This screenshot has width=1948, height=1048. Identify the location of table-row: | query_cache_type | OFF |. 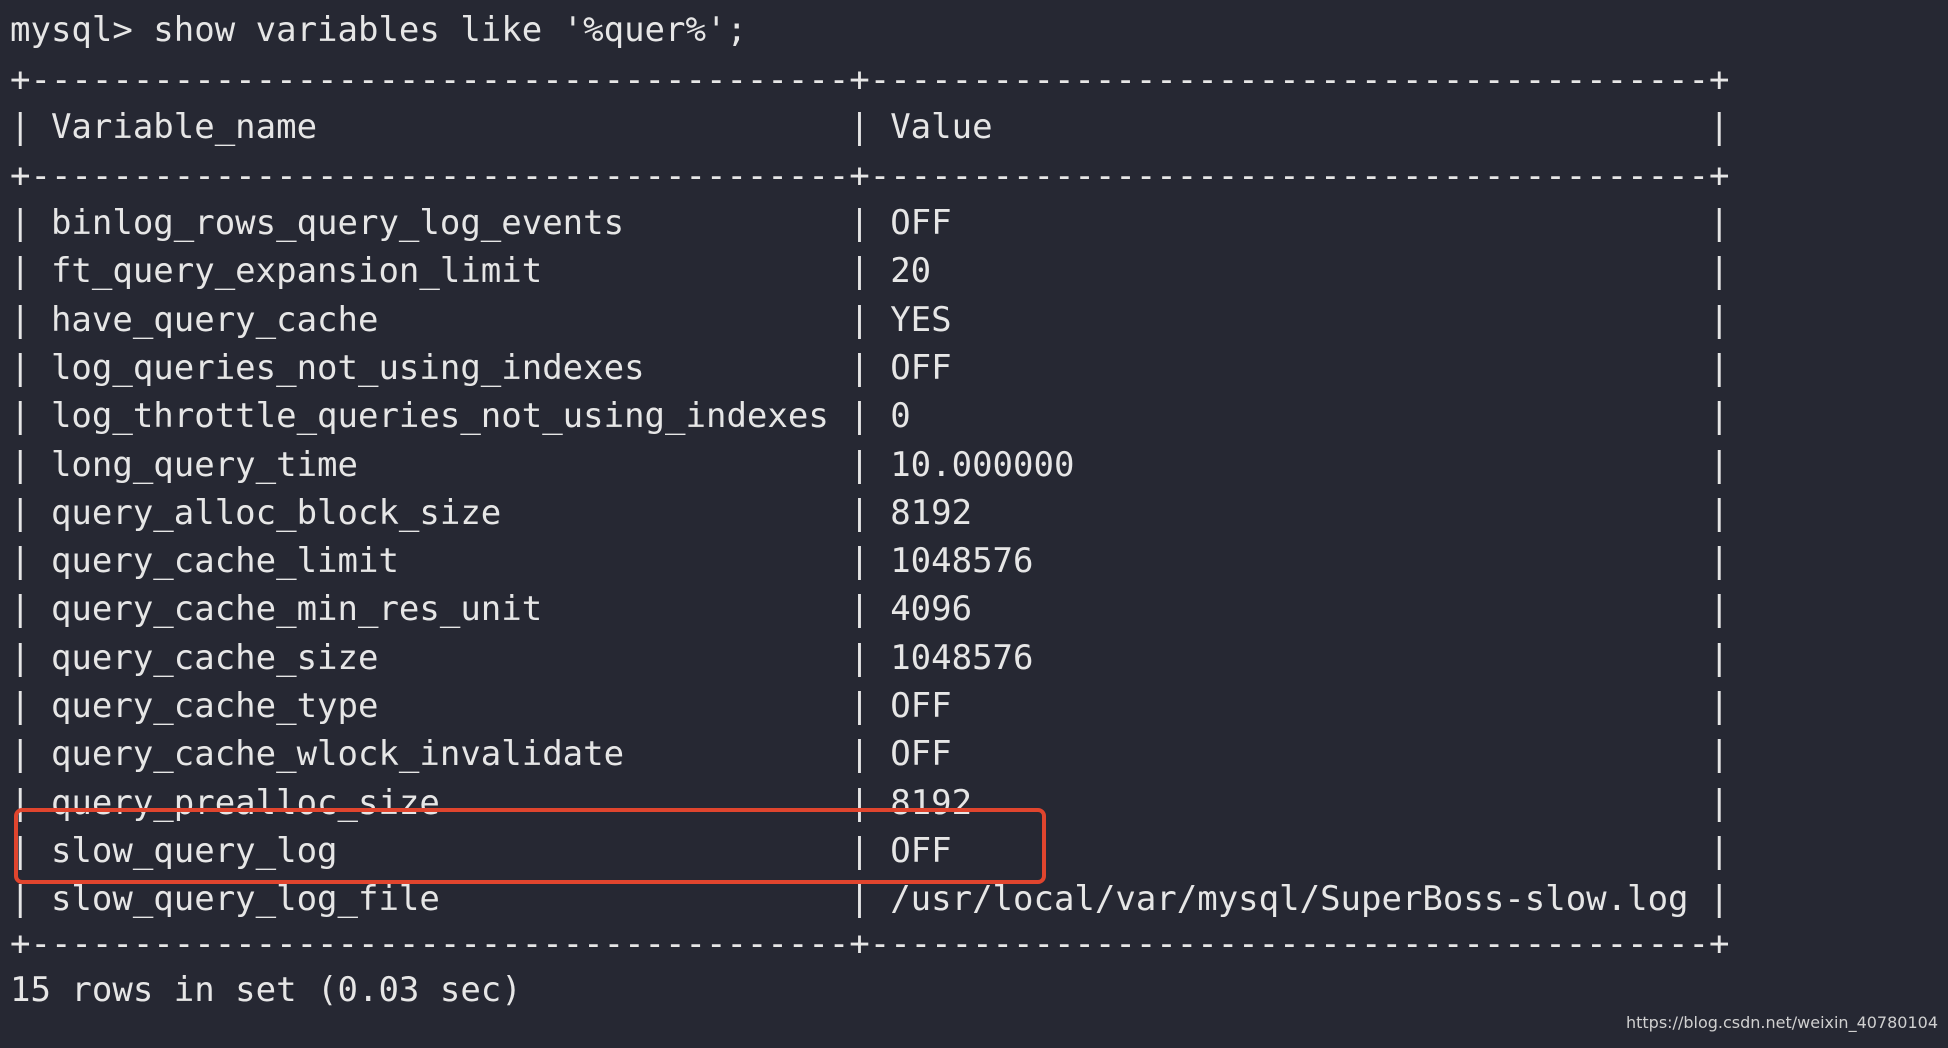
(870, 706).